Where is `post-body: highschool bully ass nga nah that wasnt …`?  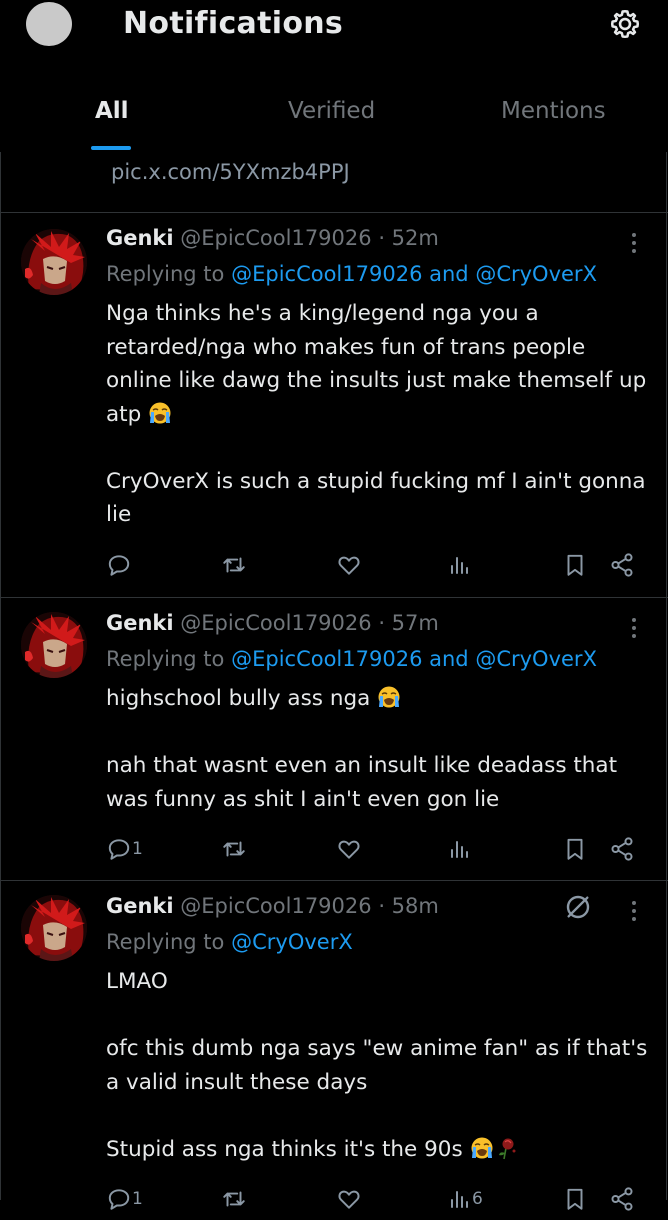 post-body: highschool bully ass nga nah that wasnt … is located at coordinates (381, 749).